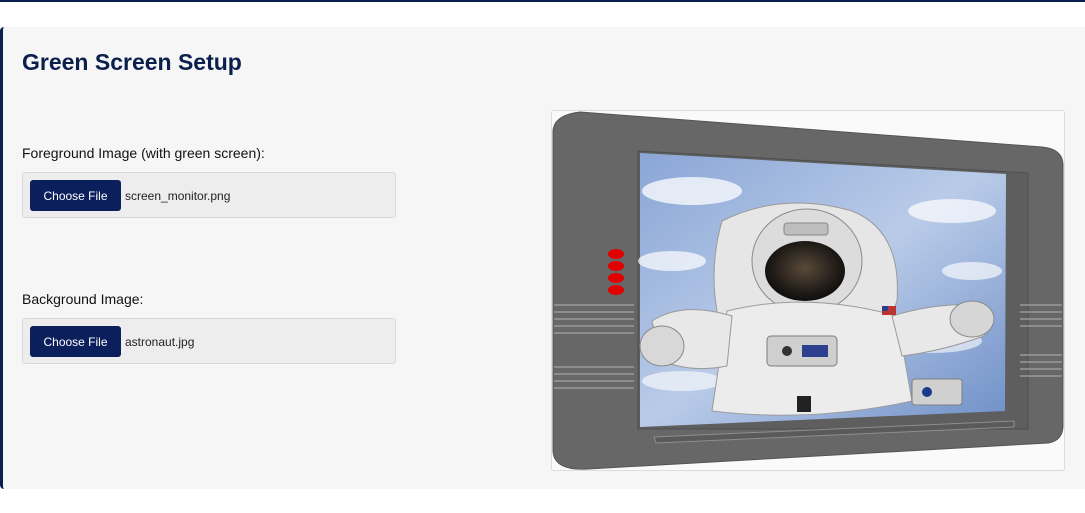 This screenshot has width=1085, height=513. I want to click on background-file-input: Choose File astronaut.jpg, so click(209, 341).